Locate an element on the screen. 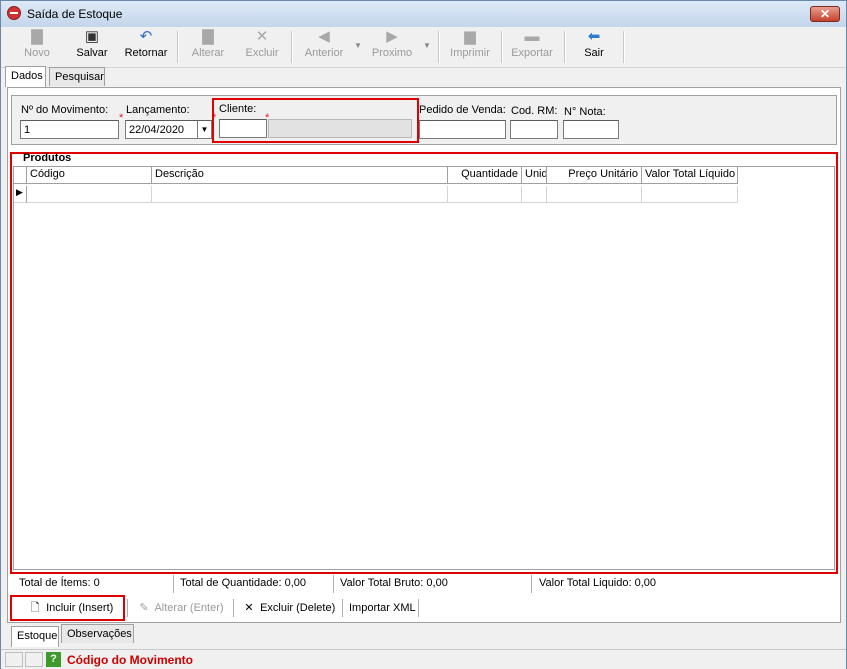 The height and width of the screenshot is (669, 847). help-icon: ? is located at coordinates (53, 659).